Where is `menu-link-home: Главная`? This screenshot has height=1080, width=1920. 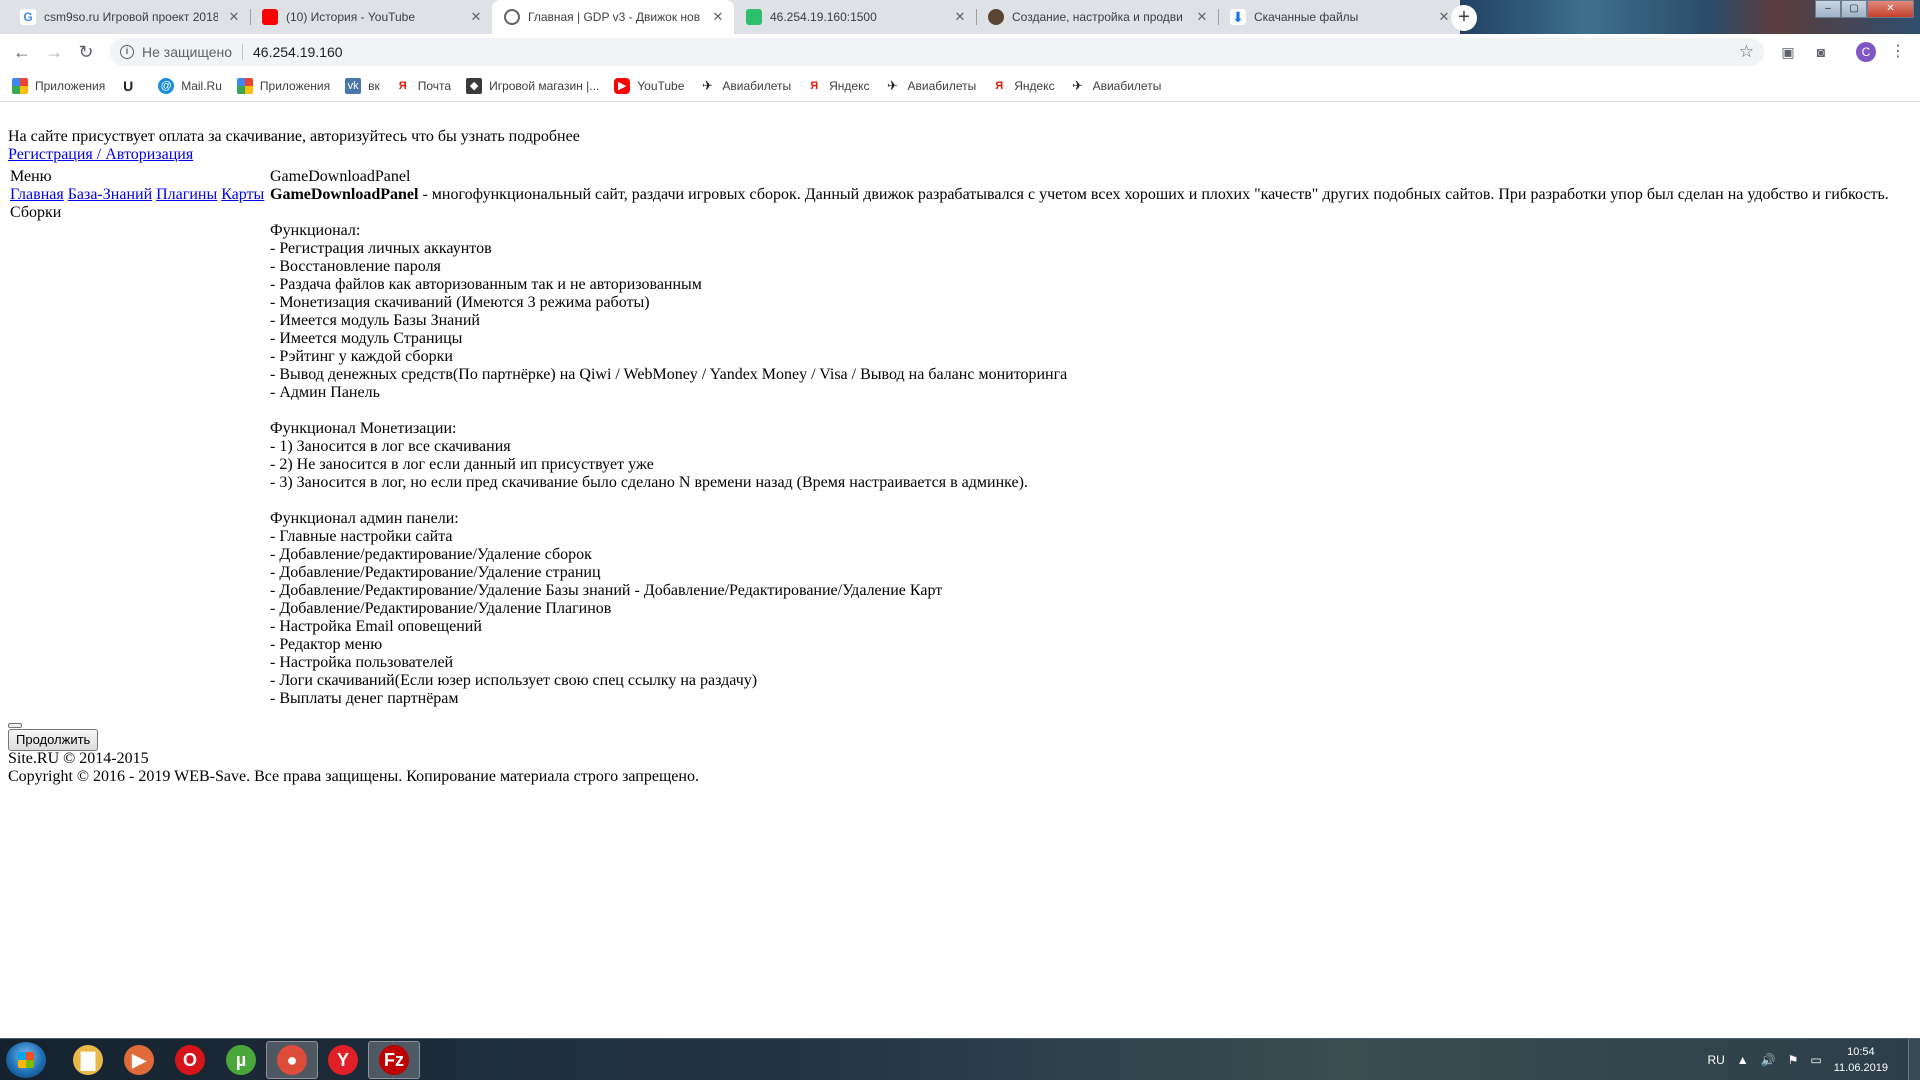 menu-link-home: Главная is located at coordinates (37, 194).